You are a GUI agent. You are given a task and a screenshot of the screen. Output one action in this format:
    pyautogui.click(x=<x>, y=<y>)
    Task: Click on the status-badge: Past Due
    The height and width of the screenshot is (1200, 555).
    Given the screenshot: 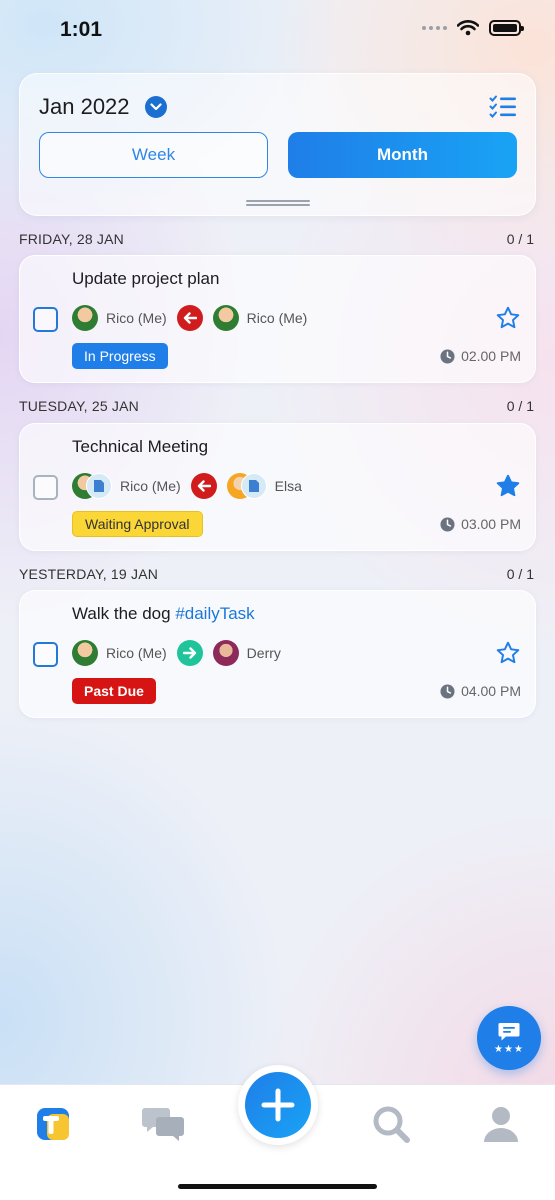 What is the action you would take?
    pyautogui.click(x=114, y=691)
    